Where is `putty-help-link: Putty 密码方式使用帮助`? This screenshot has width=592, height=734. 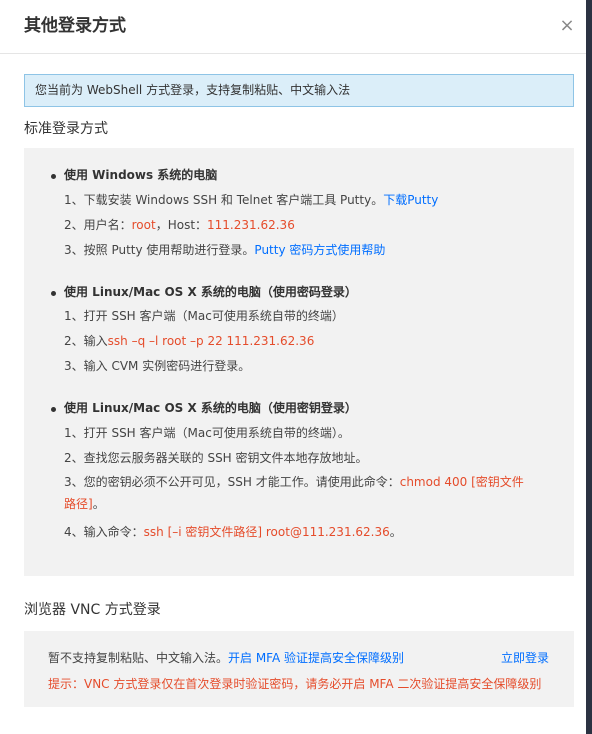
putty-help-link: Putty 密码方式使用帮助 is located at coordinates (319, 250).